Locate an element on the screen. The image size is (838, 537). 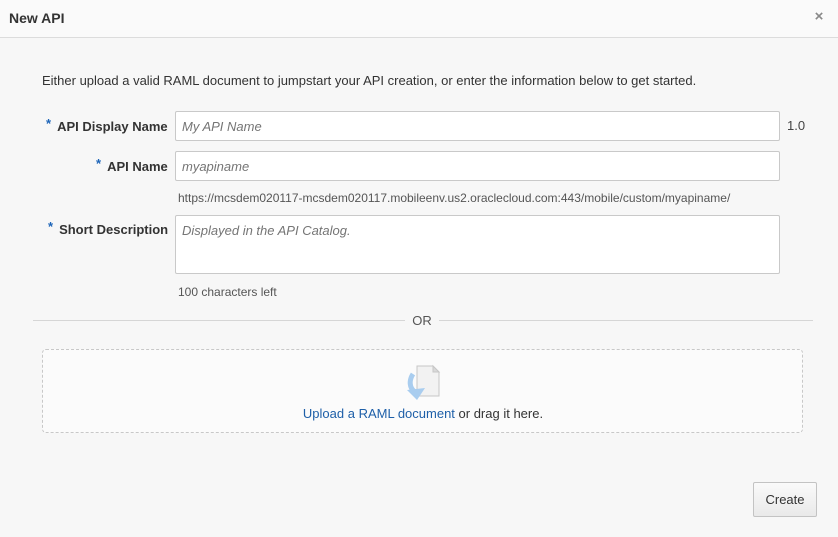
display-name-label: * API Display Name is located at coordinates (107, 125).